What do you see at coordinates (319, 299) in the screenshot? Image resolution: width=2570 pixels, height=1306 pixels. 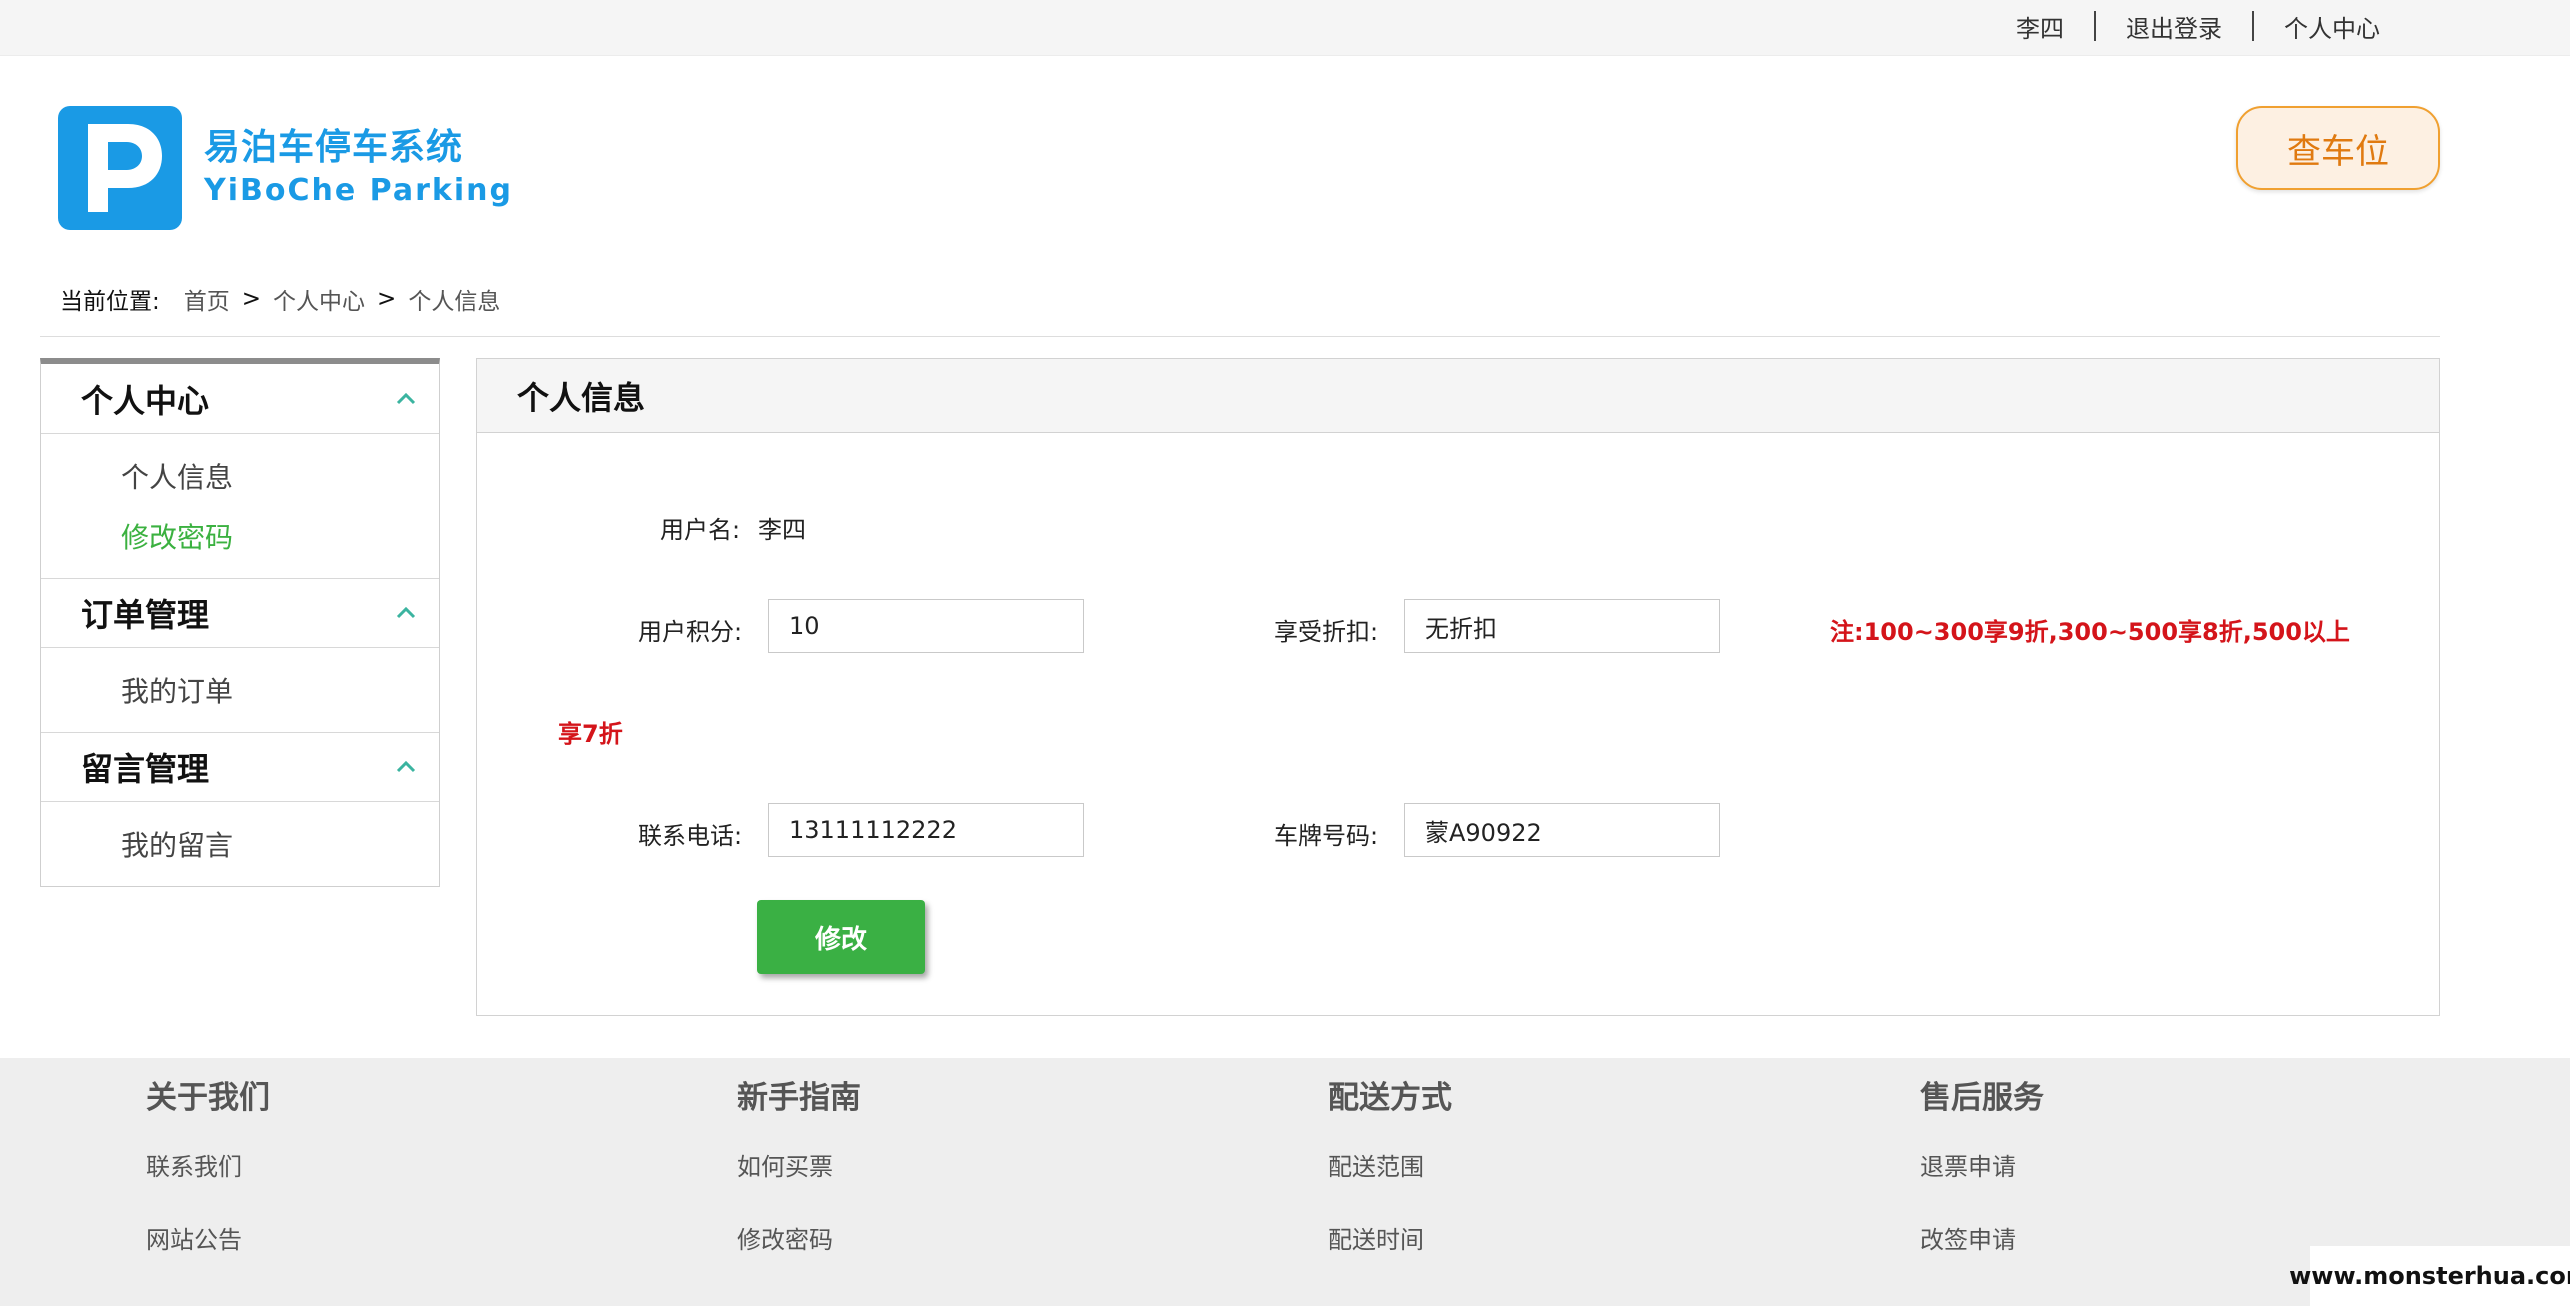 I see `breadcrumb-personal-center: 个人中心` at bounding box center [319, 299].